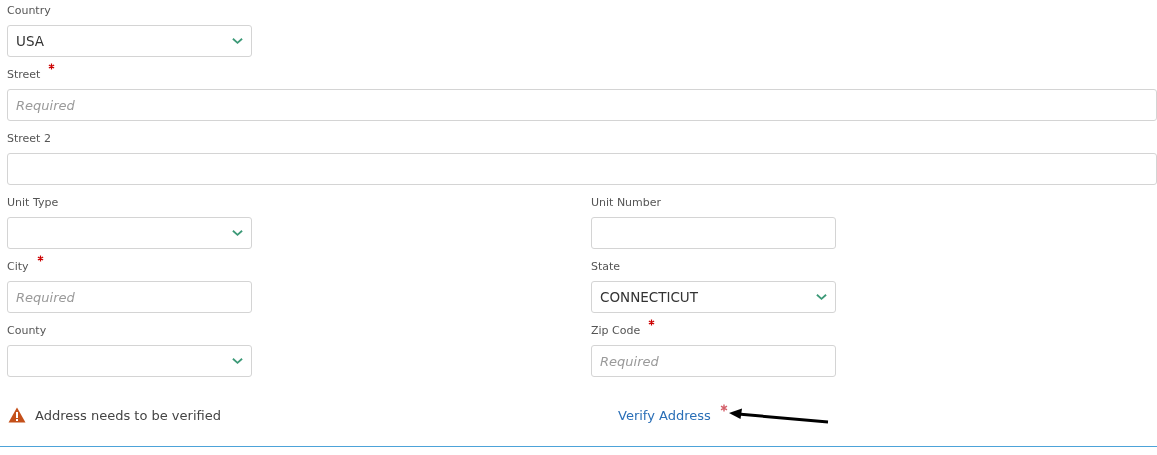 Image resolution: width=1157 pixels, height=455 pixels. Describe the element at coordinates (129, 41) in the screenshot. I see `dropdown: USA` at that location.